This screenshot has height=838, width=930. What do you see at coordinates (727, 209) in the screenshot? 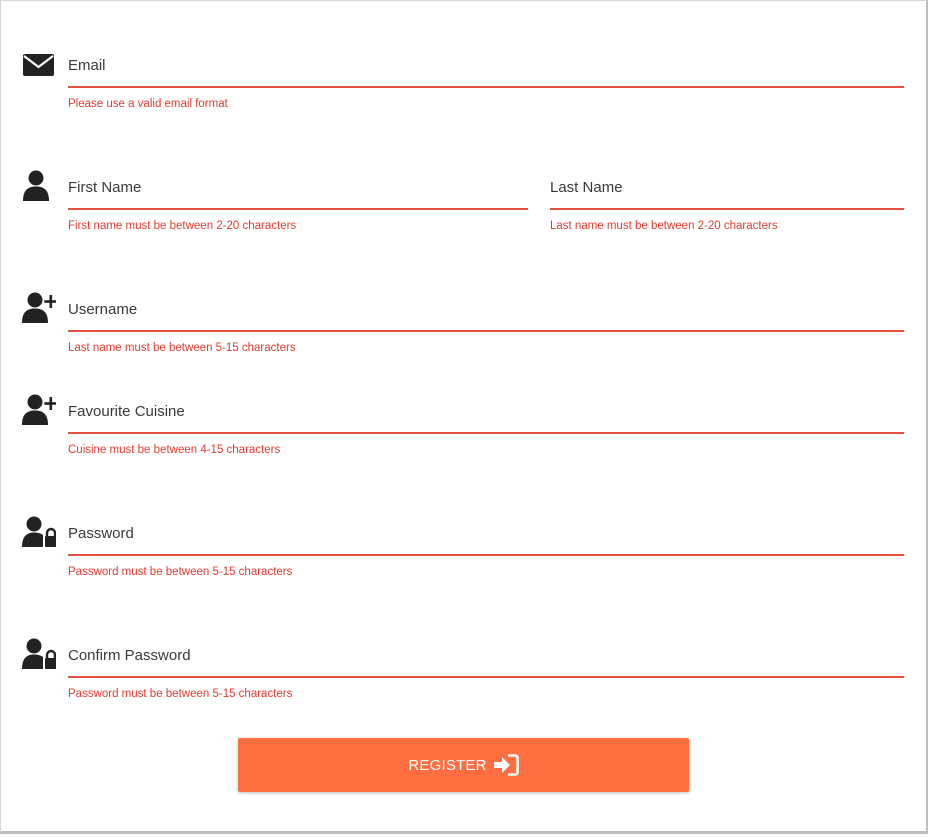
I see `last-name-underline` at bounding box center [727, 209].